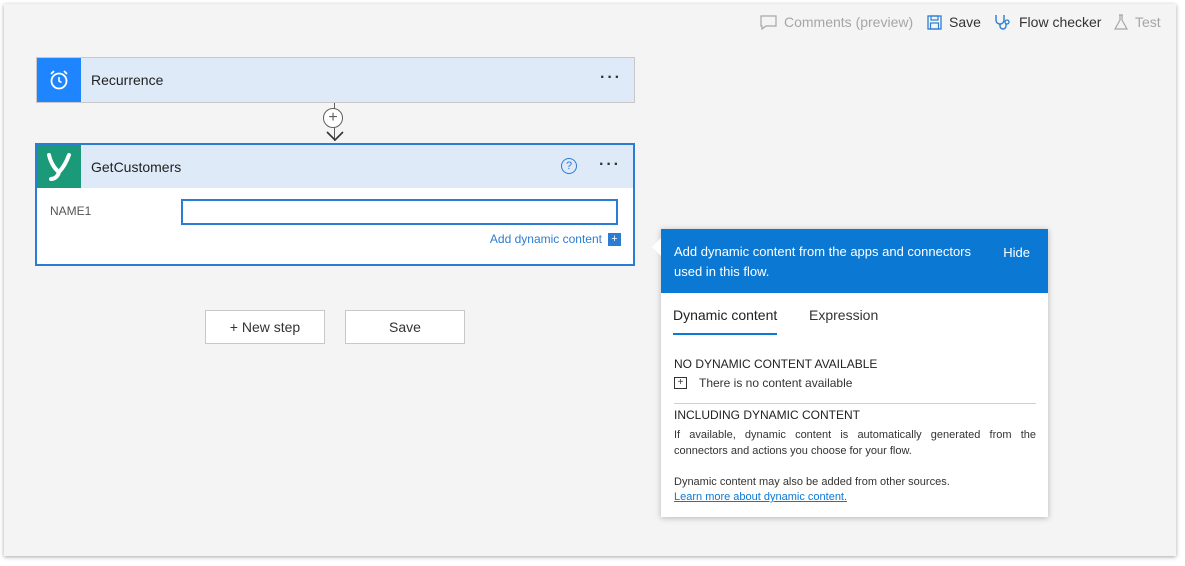  What do you see at coordinates (569, 166) in the screenshot?
I see `help-icon: ?` at bounding box center [569, 166].